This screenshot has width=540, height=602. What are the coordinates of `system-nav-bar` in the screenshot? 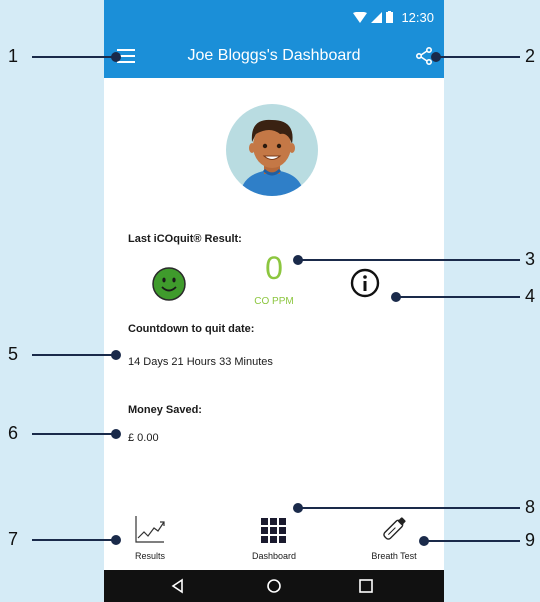 It's located at (274, 586).